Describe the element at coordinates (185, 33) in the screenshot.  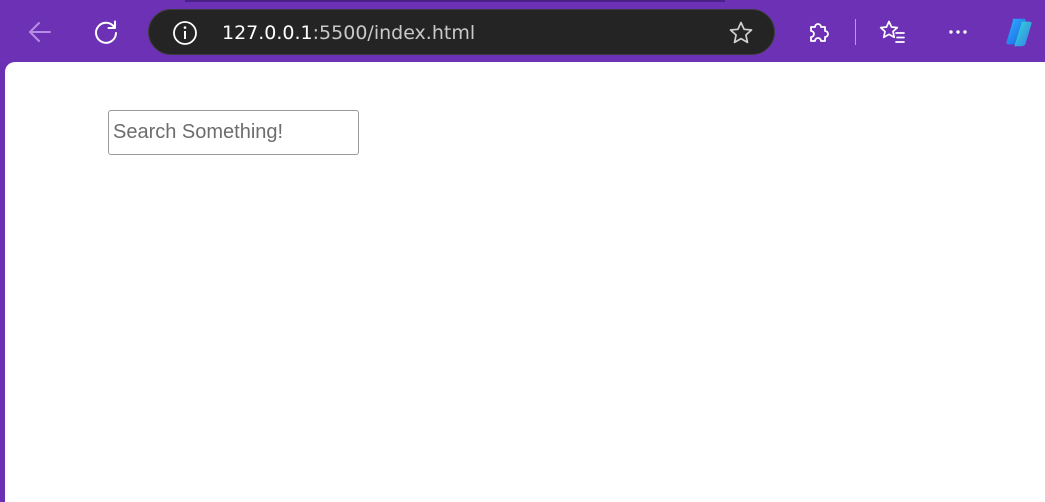
I see `info-icon` at that location.